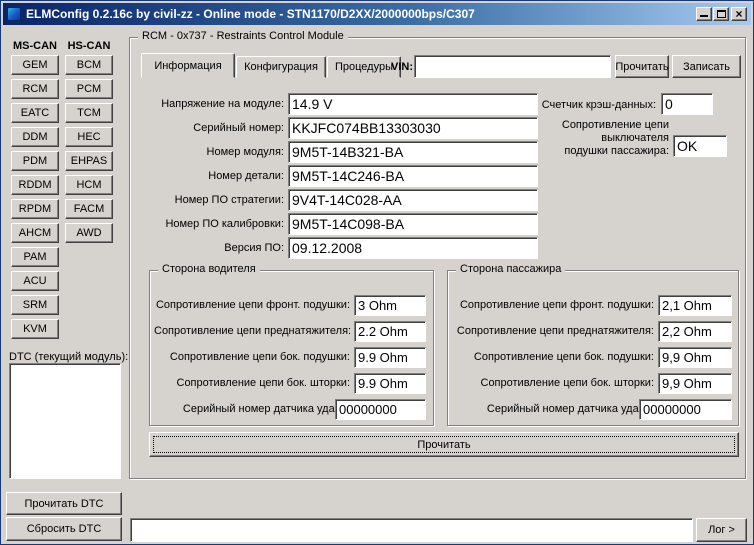 Image resolution: width=754 pixels, height=545 pixels. What do you see at coordinates (413, 128) in the screenshot?
I see `serial-field` at bounding box center [413, 128].